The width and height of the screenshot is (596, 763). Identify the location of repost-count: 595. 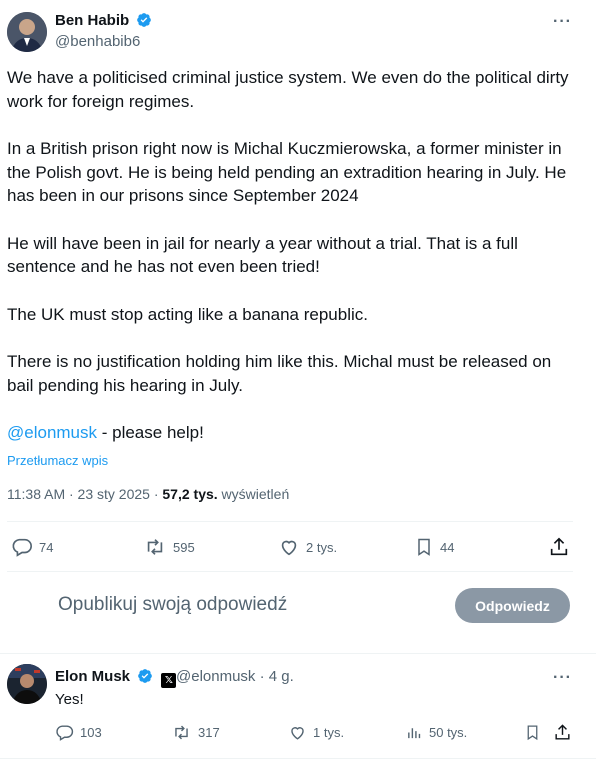
(184, 547).